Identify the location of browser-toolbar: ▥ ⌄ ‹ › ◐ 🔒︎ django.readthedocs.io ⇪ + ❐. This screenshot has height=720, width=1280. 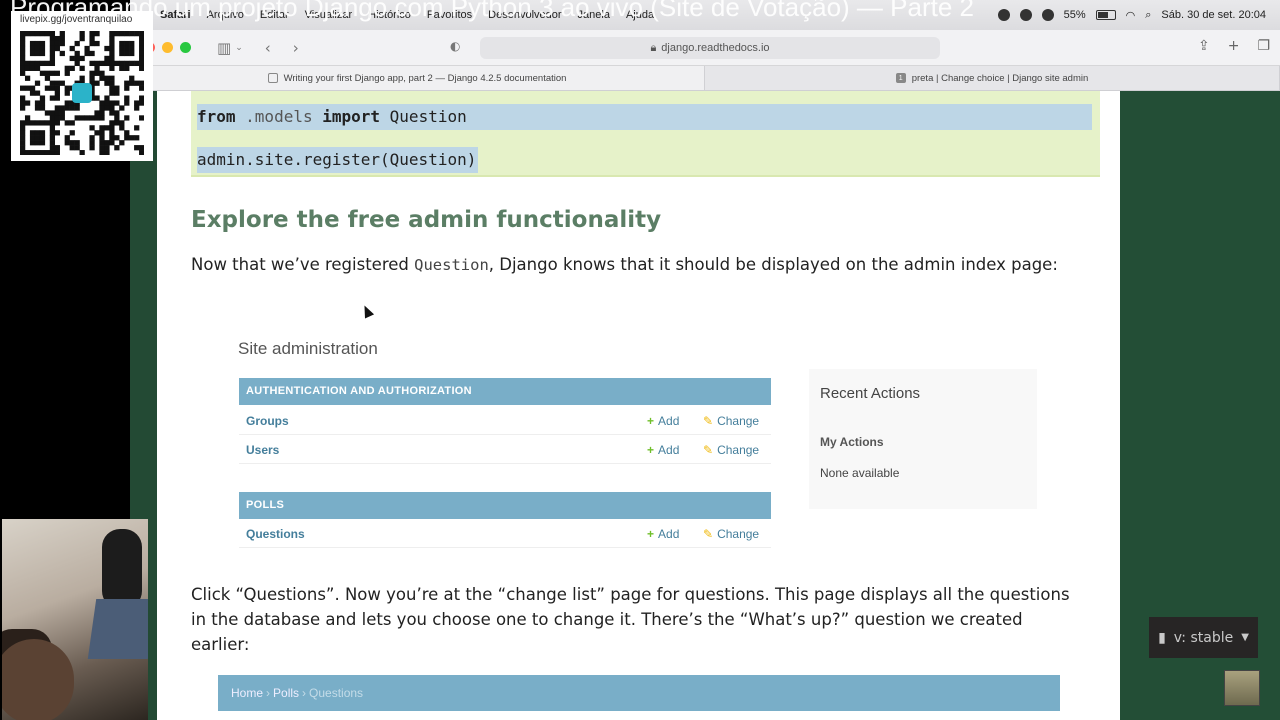
(705, 48).